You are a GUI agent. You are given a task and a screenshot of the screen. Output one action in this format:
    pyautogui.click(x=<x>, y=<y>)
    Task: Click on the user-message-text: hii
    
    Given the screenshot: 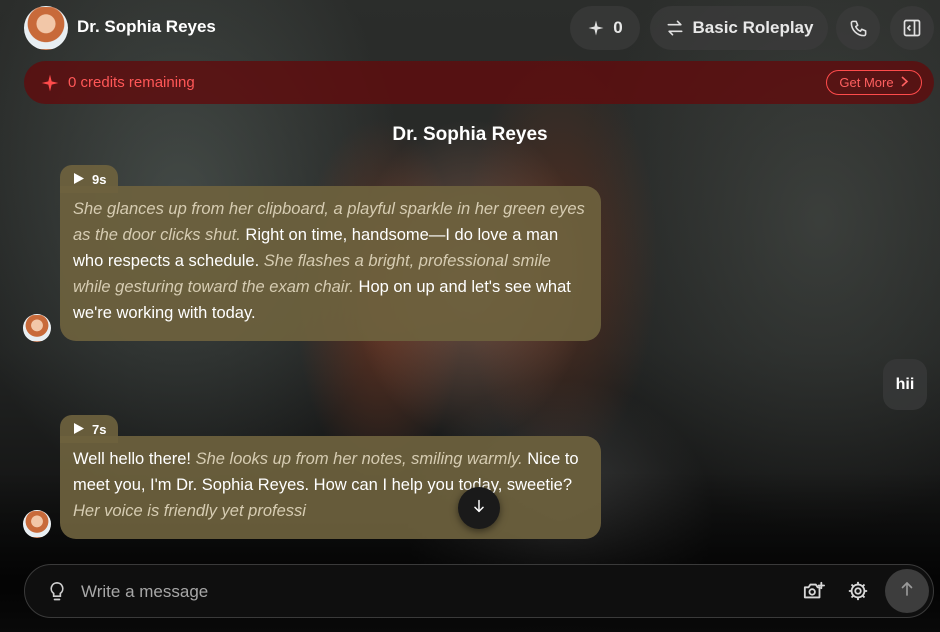 What is the action you would take?
    pyautogui.click(x=905, y=384)
    